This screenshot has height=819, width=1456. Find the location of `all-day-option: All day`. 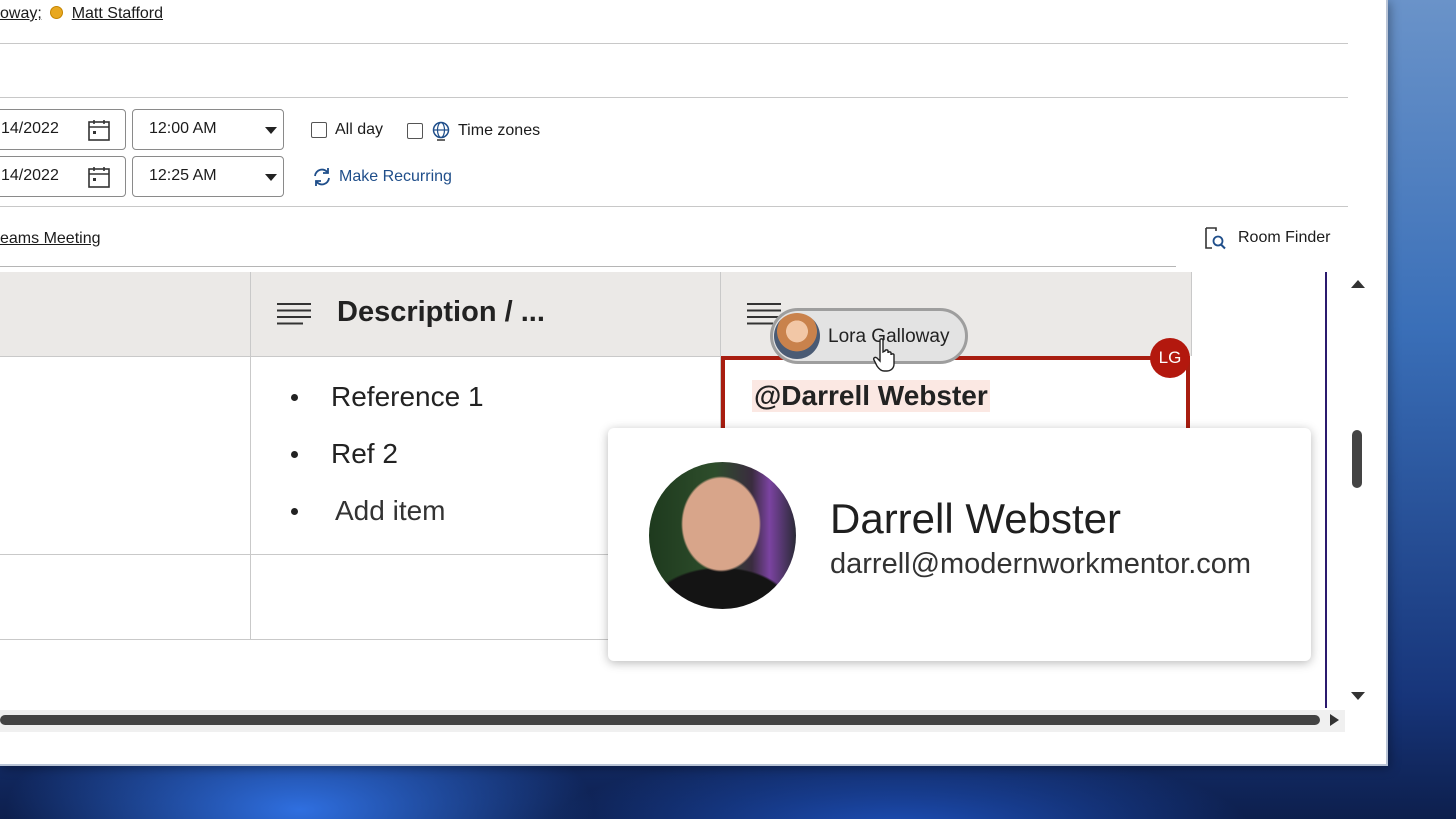

all-day-option: All day is located at coordinates (347, 130).